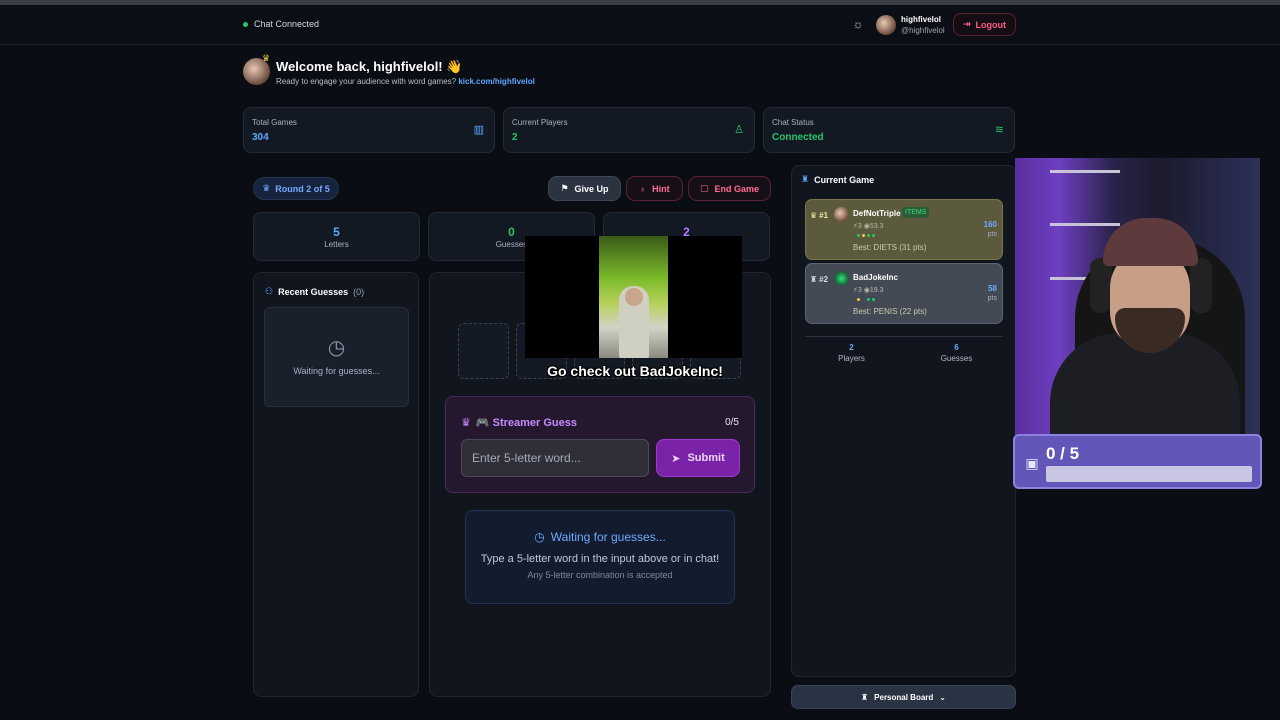 The image size is (1280, 720). I want to click on lightbulb-icon: ♁, so click(643, 188).